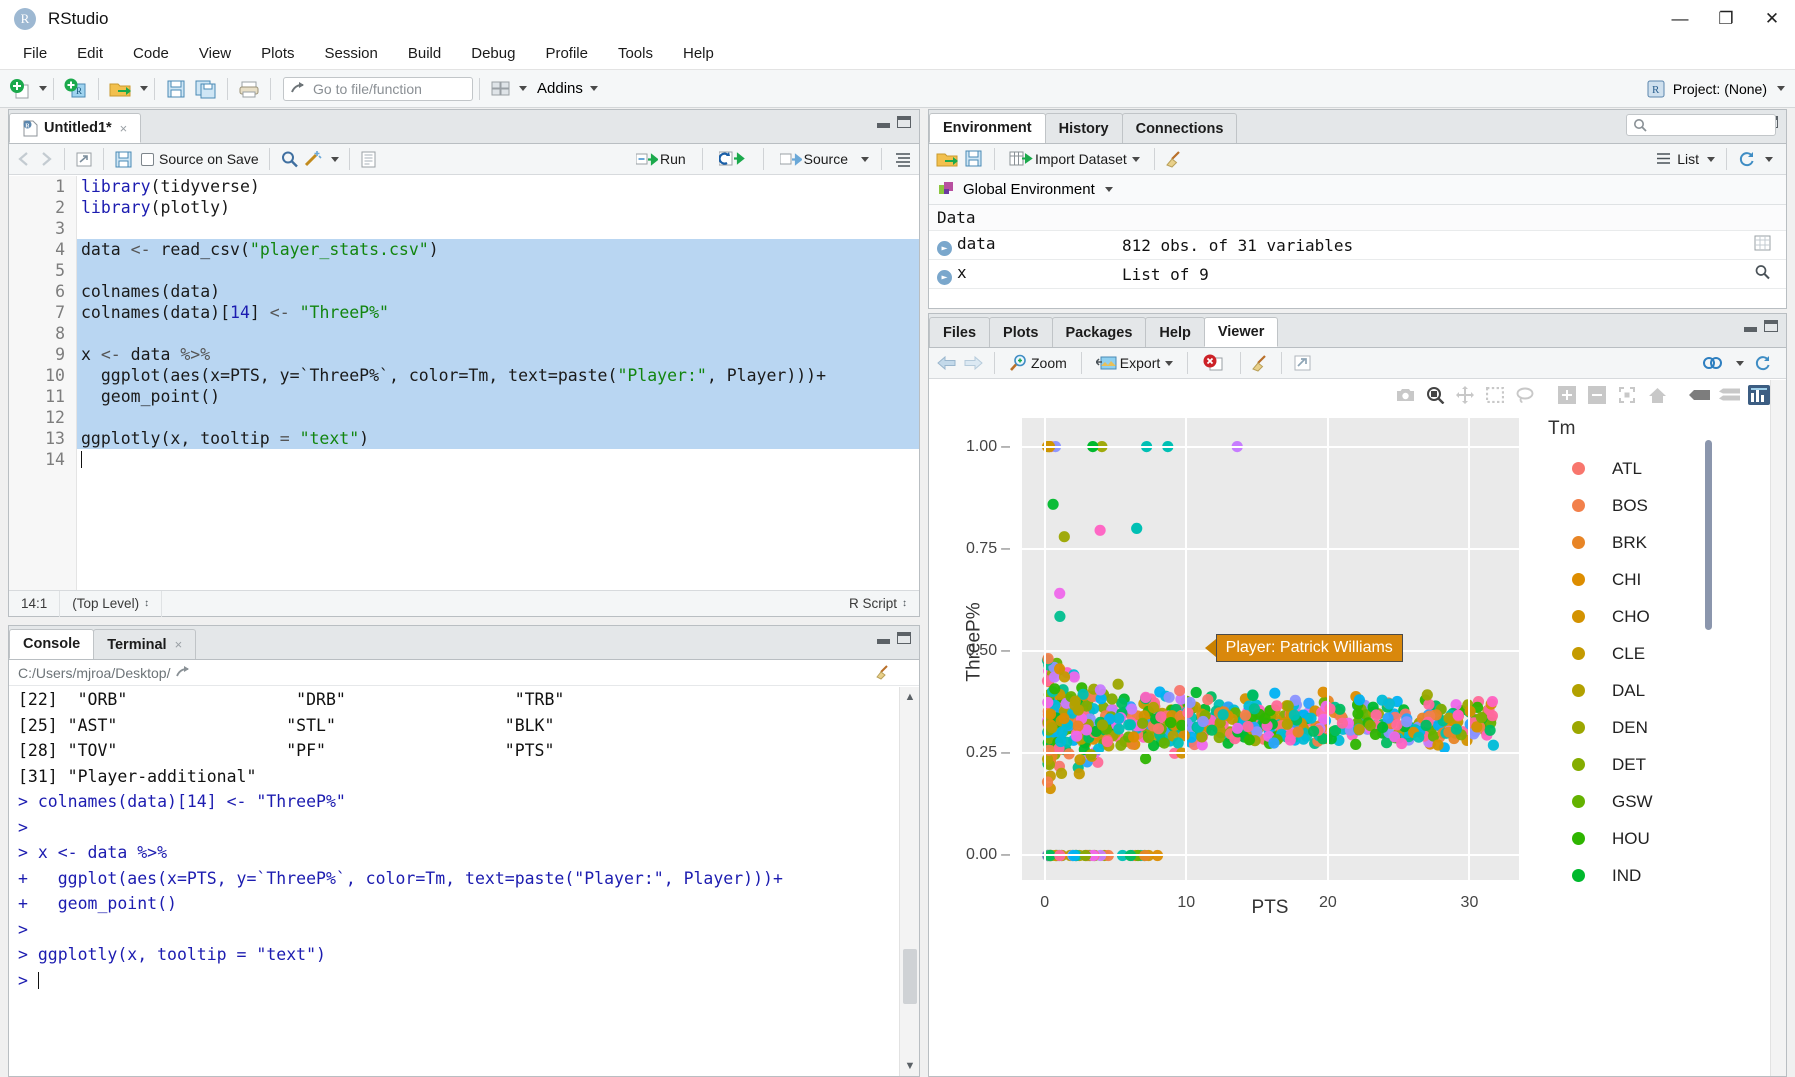  I want to click on source-minimize-icon, so click(883, 122).